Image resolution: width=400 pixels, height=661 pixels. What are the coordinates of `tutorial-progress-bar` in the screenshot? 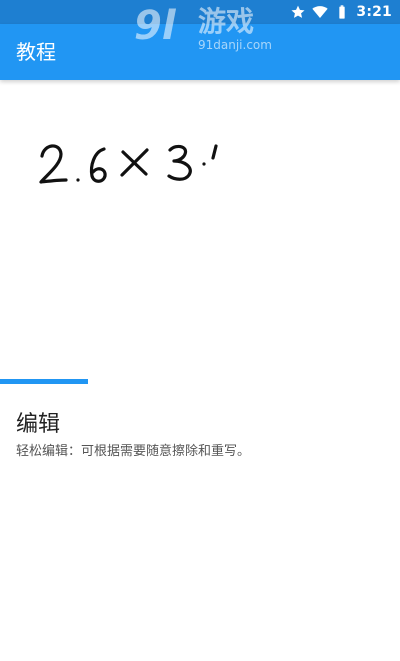 It's located at (200, 381).